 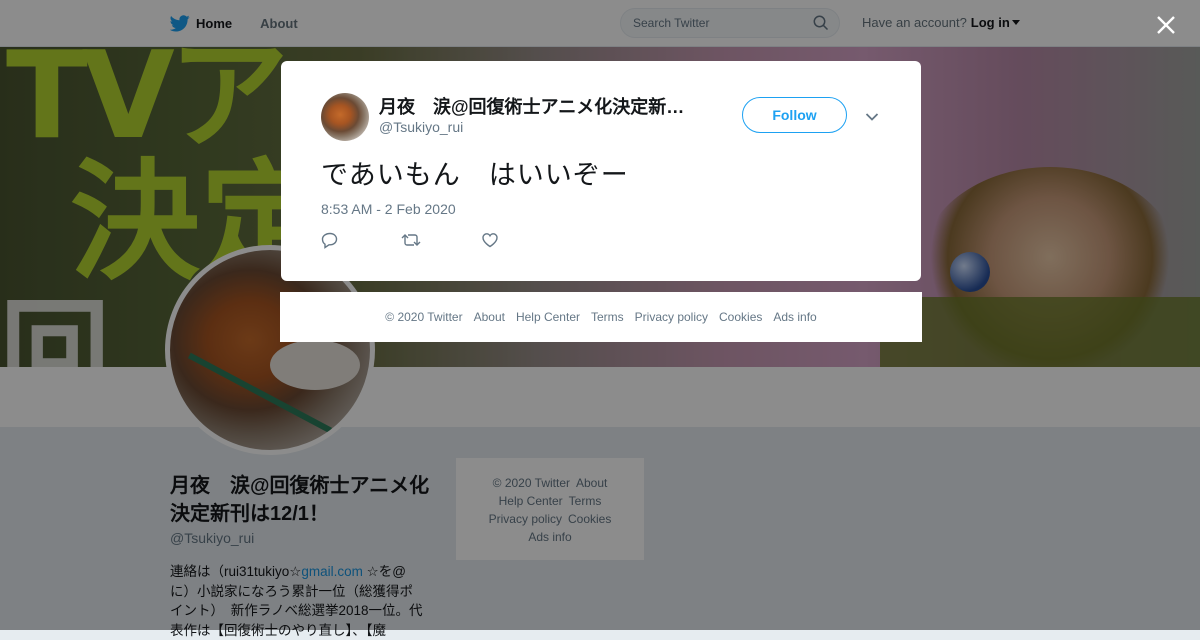 I want to click on footer-about-link: About, so click(x=489, y=317).